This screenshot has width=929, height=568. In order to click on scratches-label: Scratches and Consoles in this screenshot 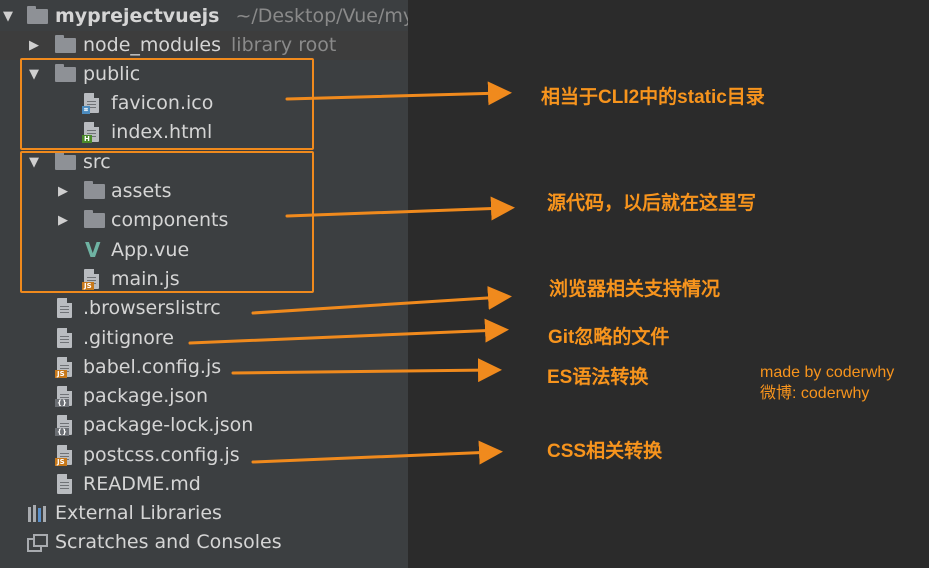, I will do `click(168, 542)`.